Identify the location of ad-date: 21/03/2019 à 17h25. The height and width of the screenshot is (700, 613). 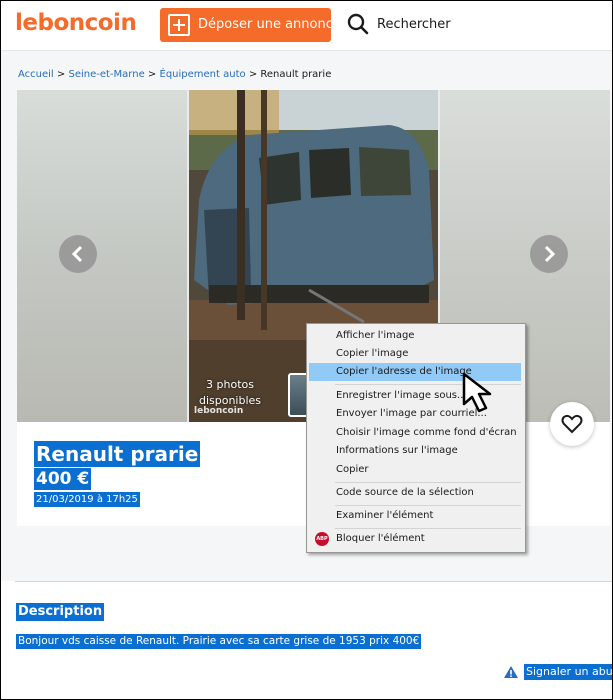
(87, 499).